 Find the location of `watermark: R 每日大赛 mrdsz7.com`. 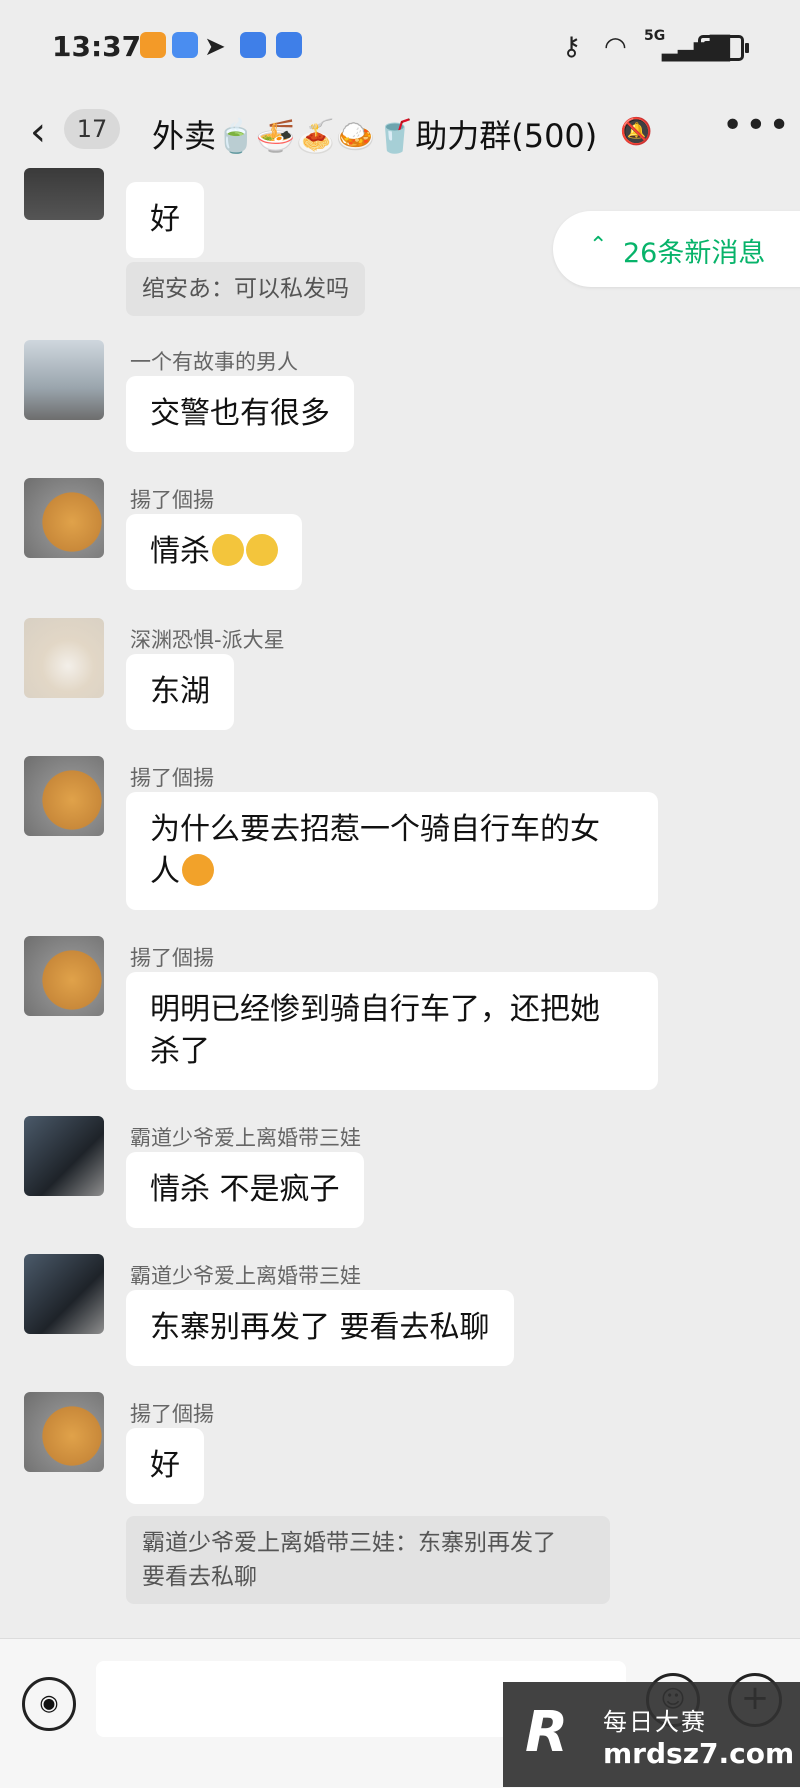

watermark: R 每日大赛 mrdsz7.com is located at coordinates (651, 1734).